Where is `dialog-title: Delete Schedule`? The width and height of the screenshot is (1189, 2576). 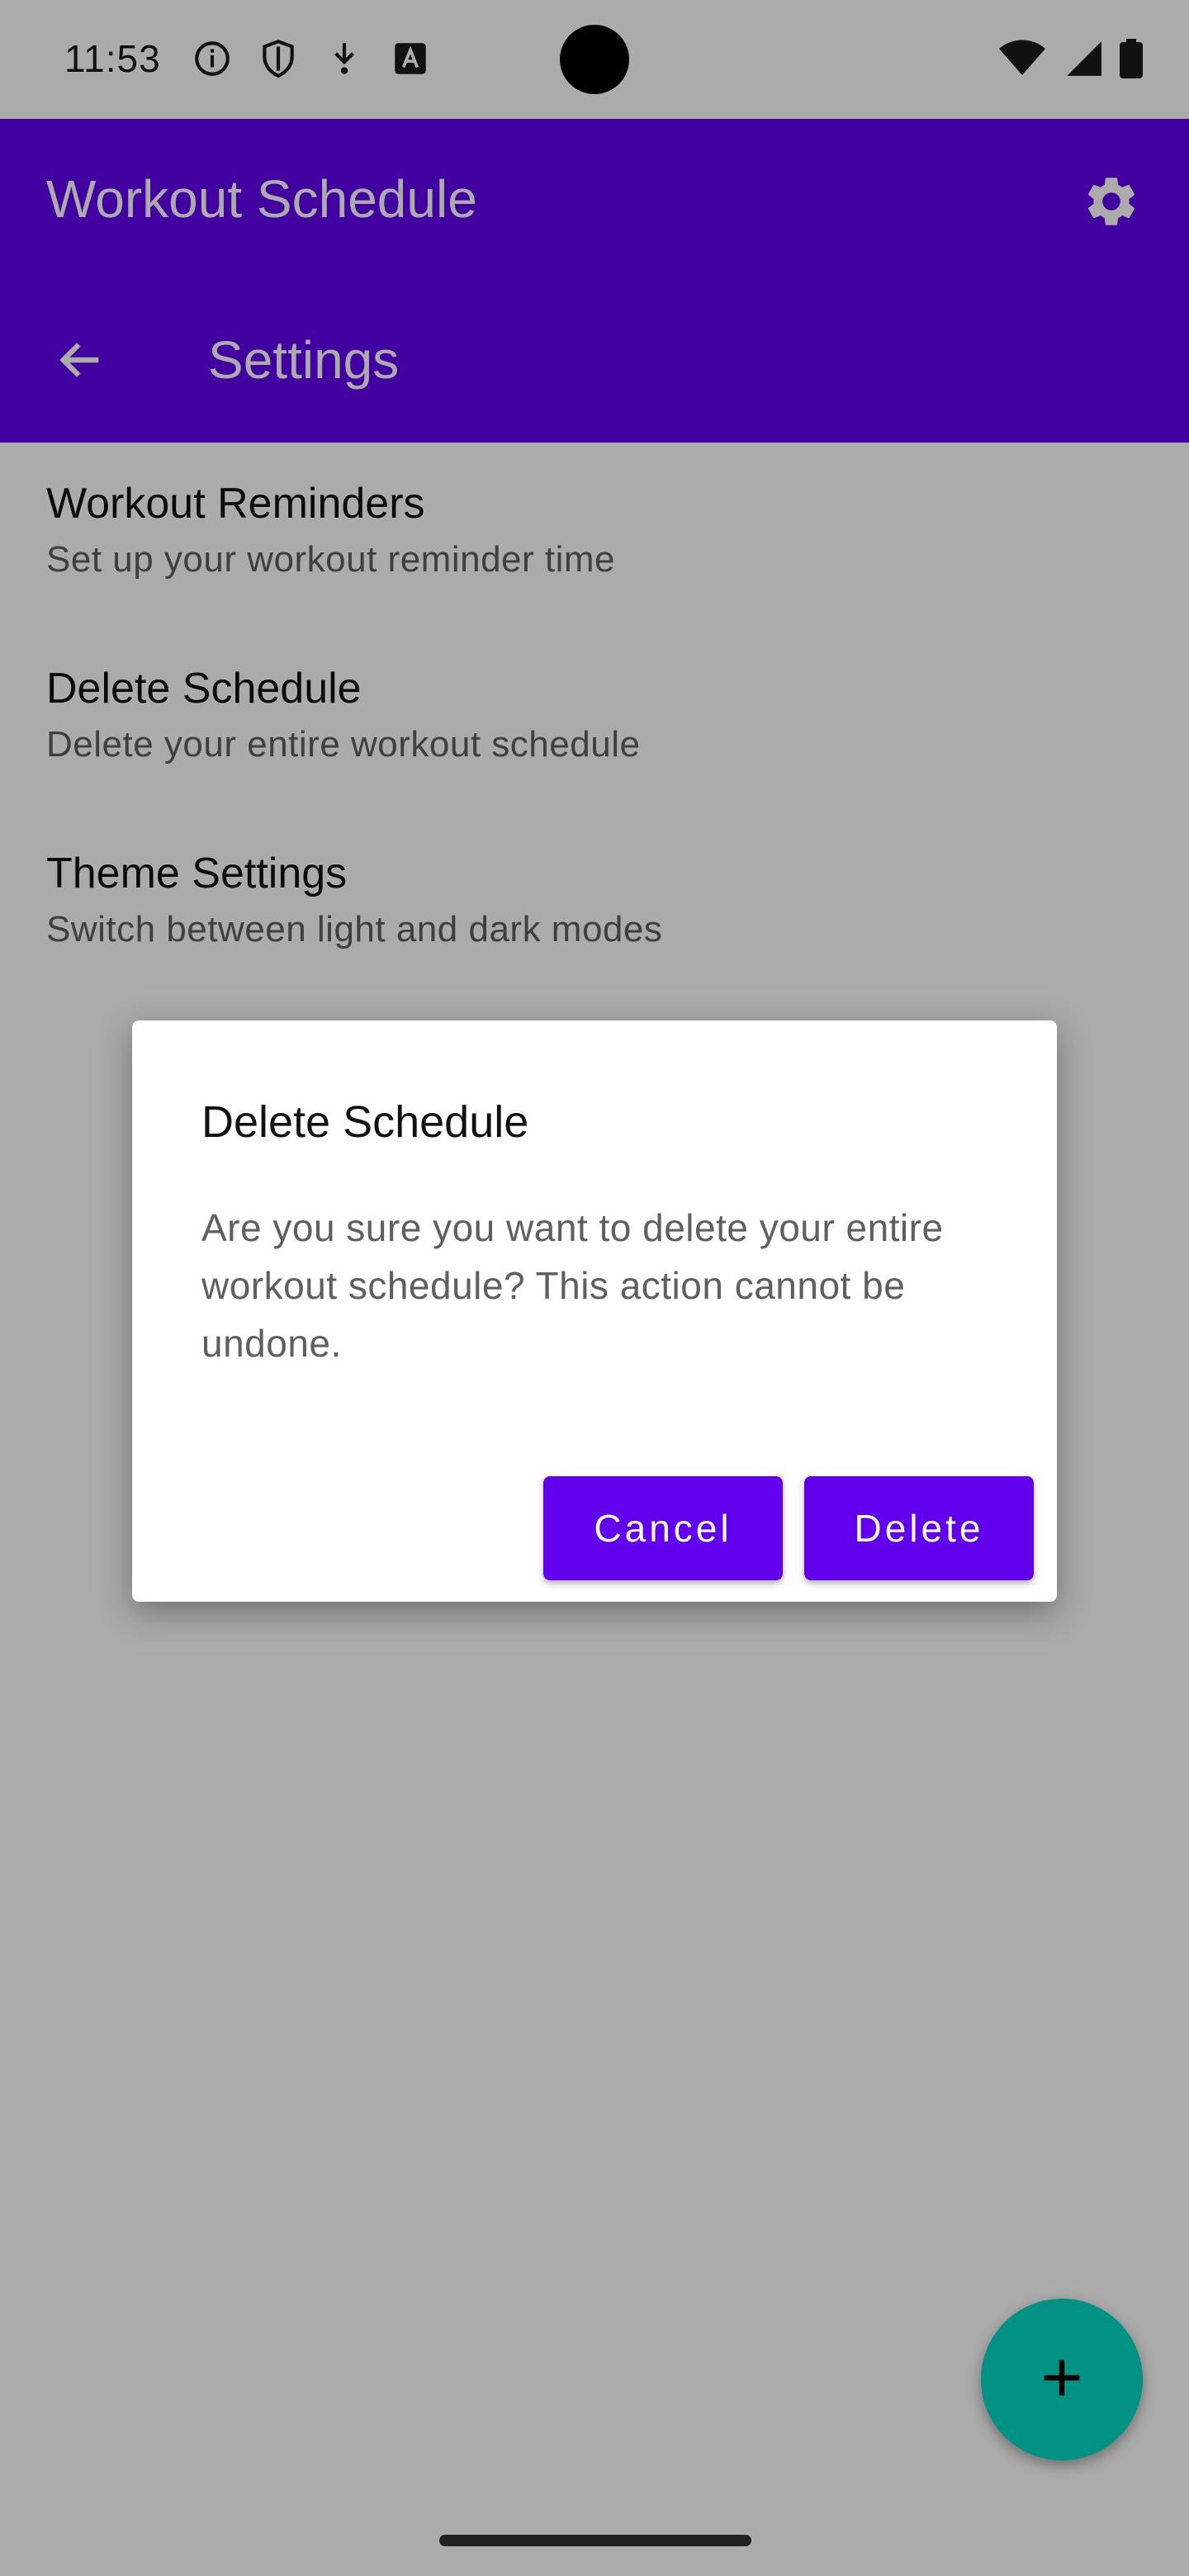 dialog-title: Delete Schedule is located at coordinates (365, 1122).